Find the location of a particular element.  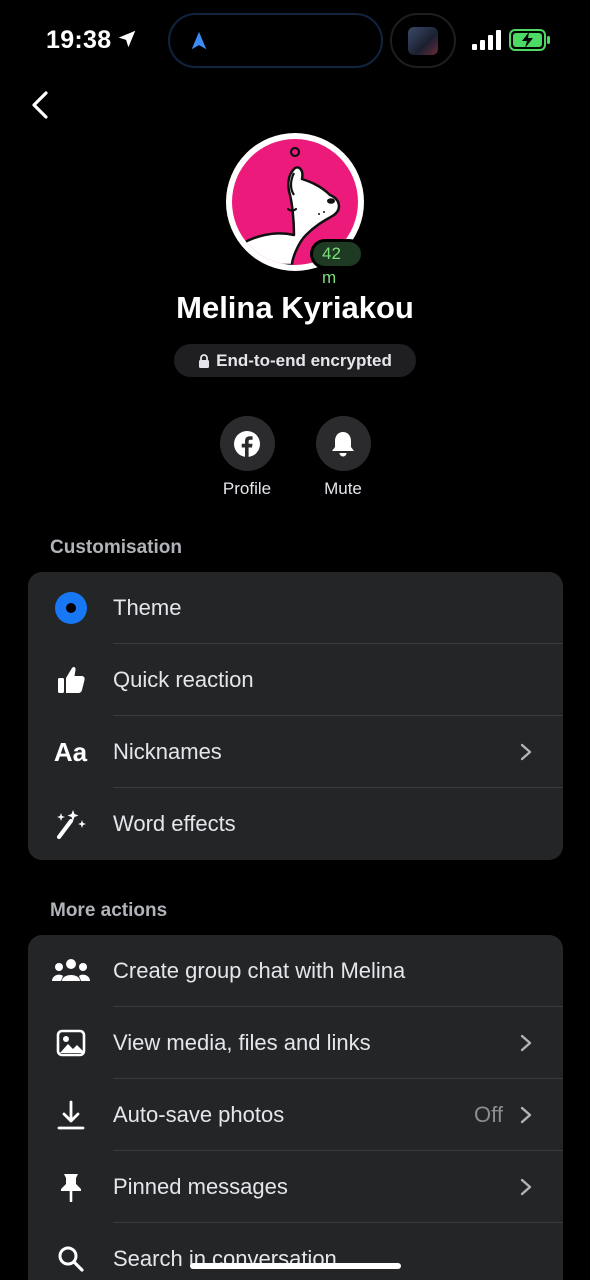

nicknames-label: Nicknames is located at coordinates (167, 751).